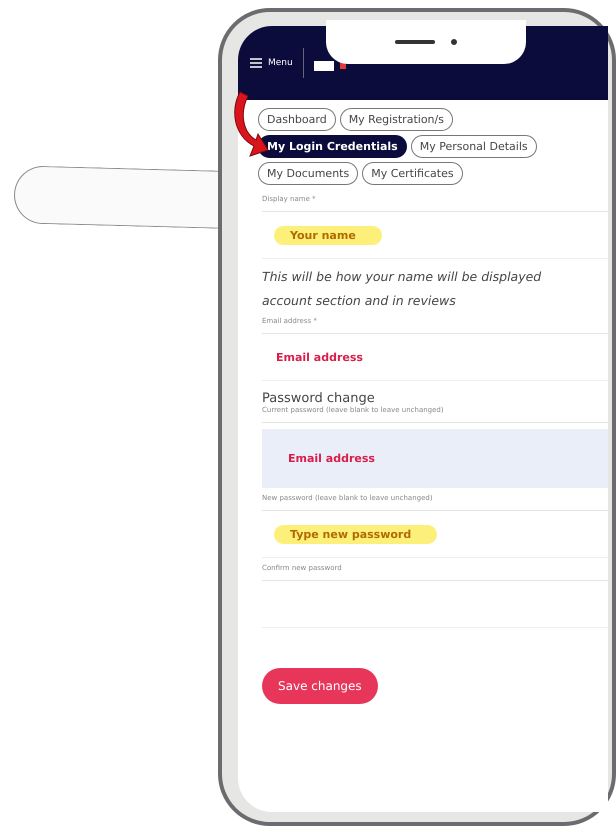  I want to click on tab: My Login Credentials, so click(332, 146).